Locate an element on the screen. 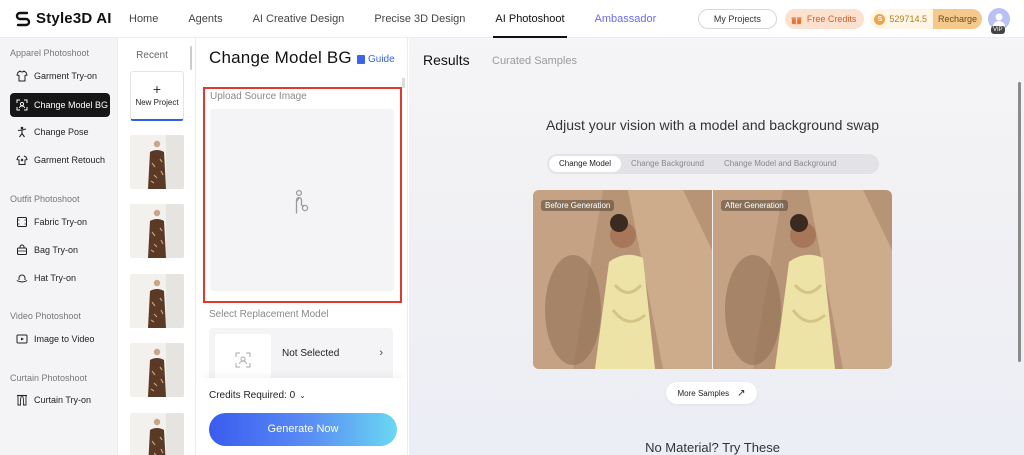 The image size is (1024, 455). brand-logo: Style3D AI is located at coordinates (64, 19).